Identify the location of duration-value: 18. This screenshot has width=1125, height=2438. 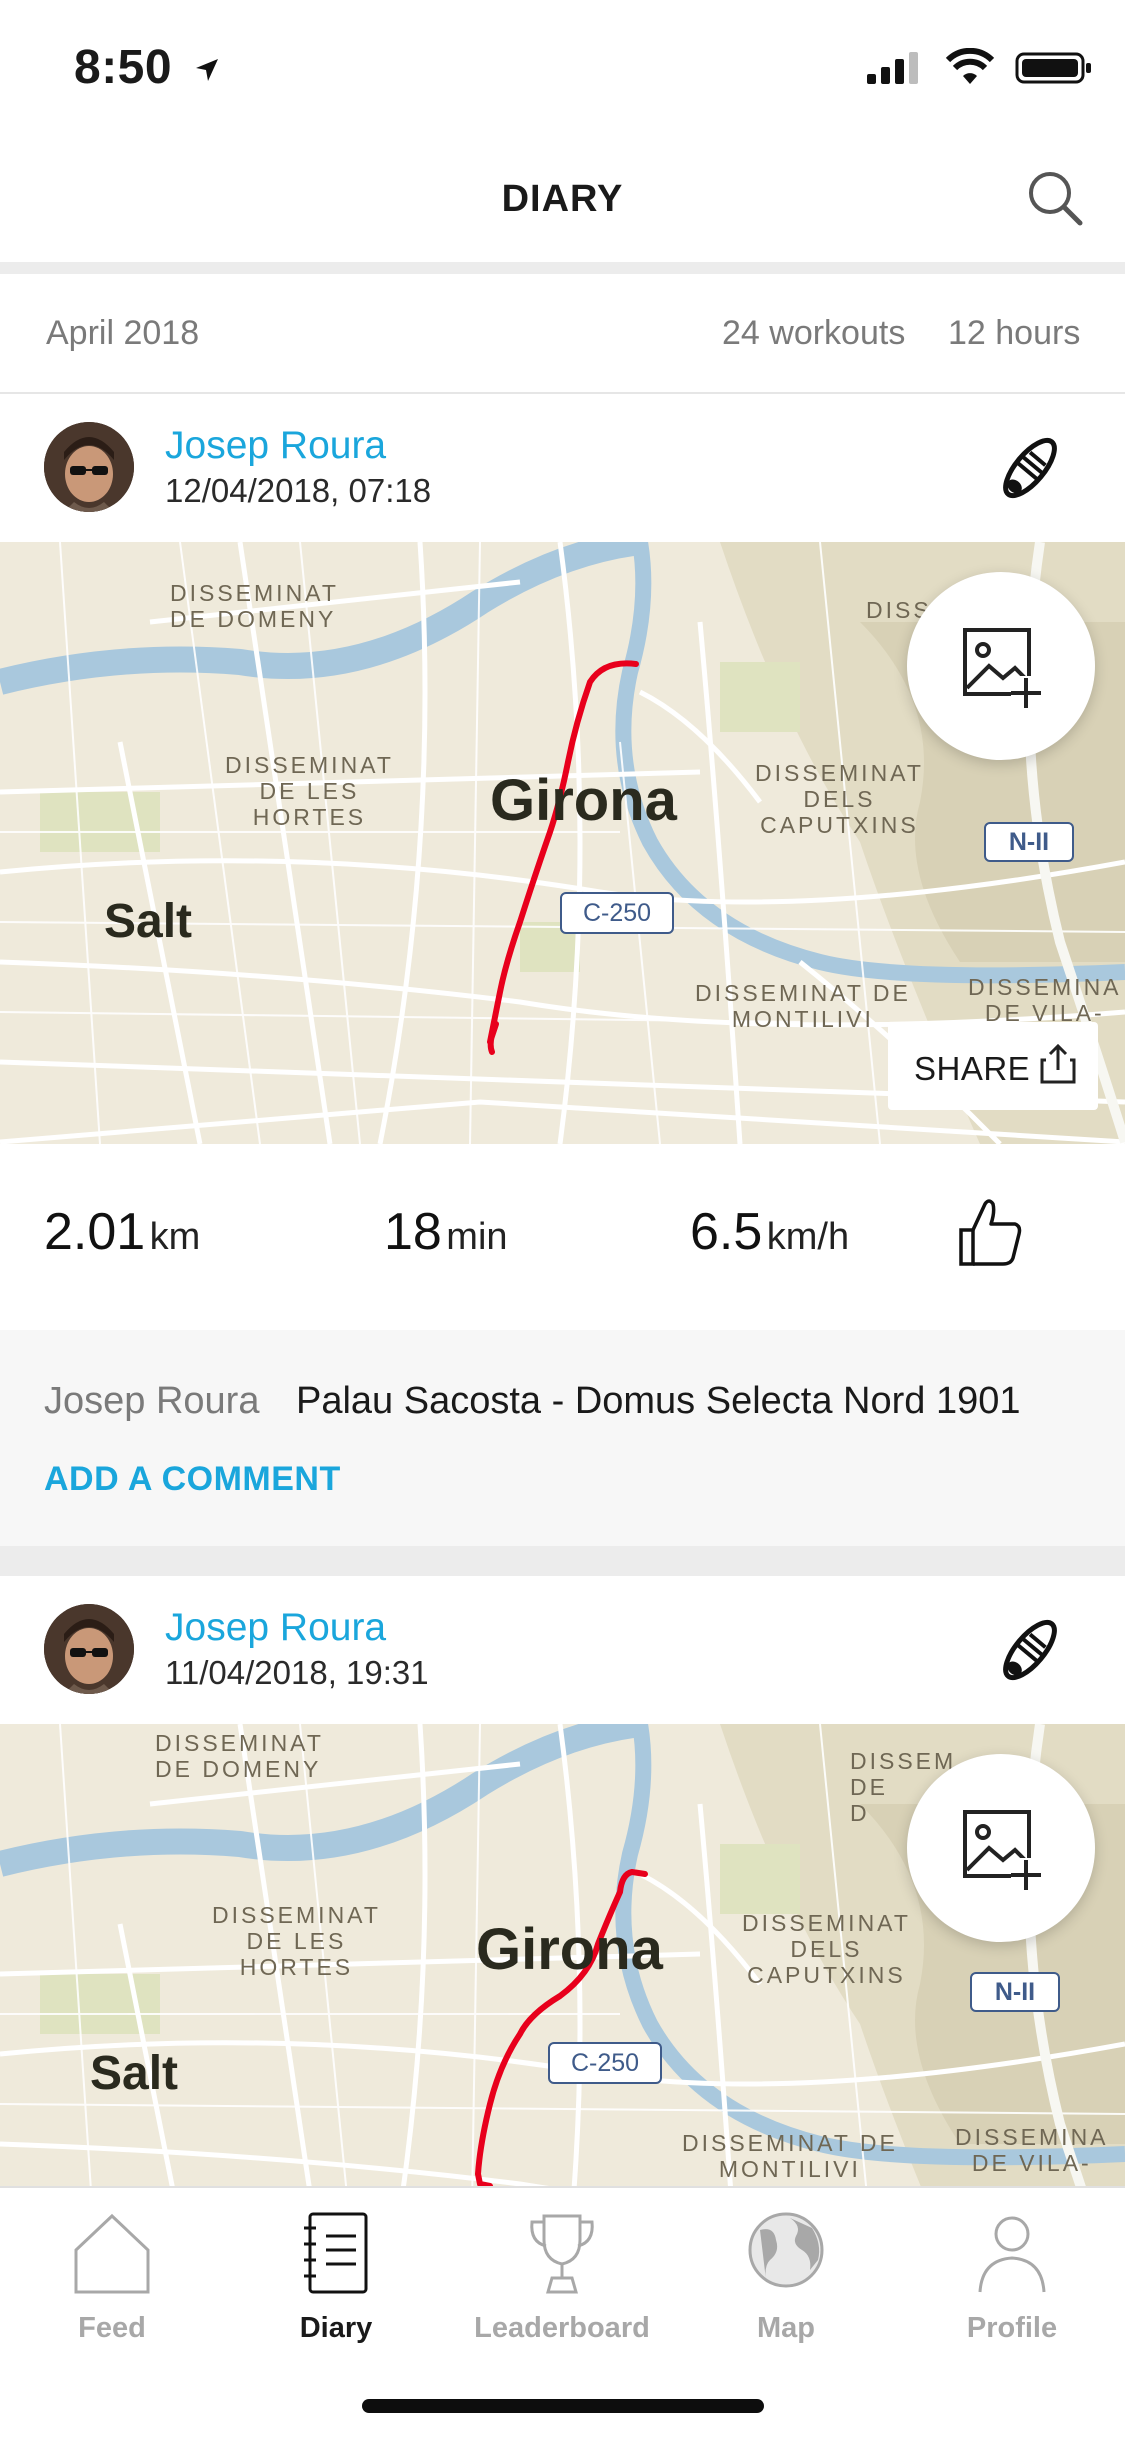
(413, 1232).